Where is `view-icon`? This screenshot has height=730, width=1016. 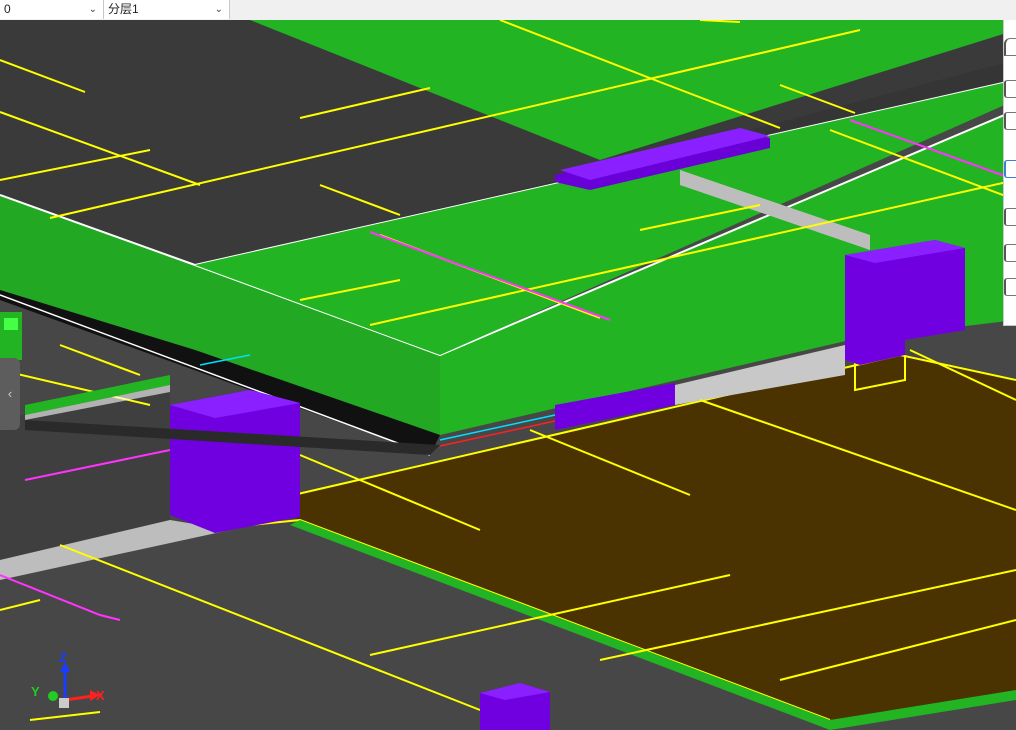 view-icon is located at coordinates (1010, 47).